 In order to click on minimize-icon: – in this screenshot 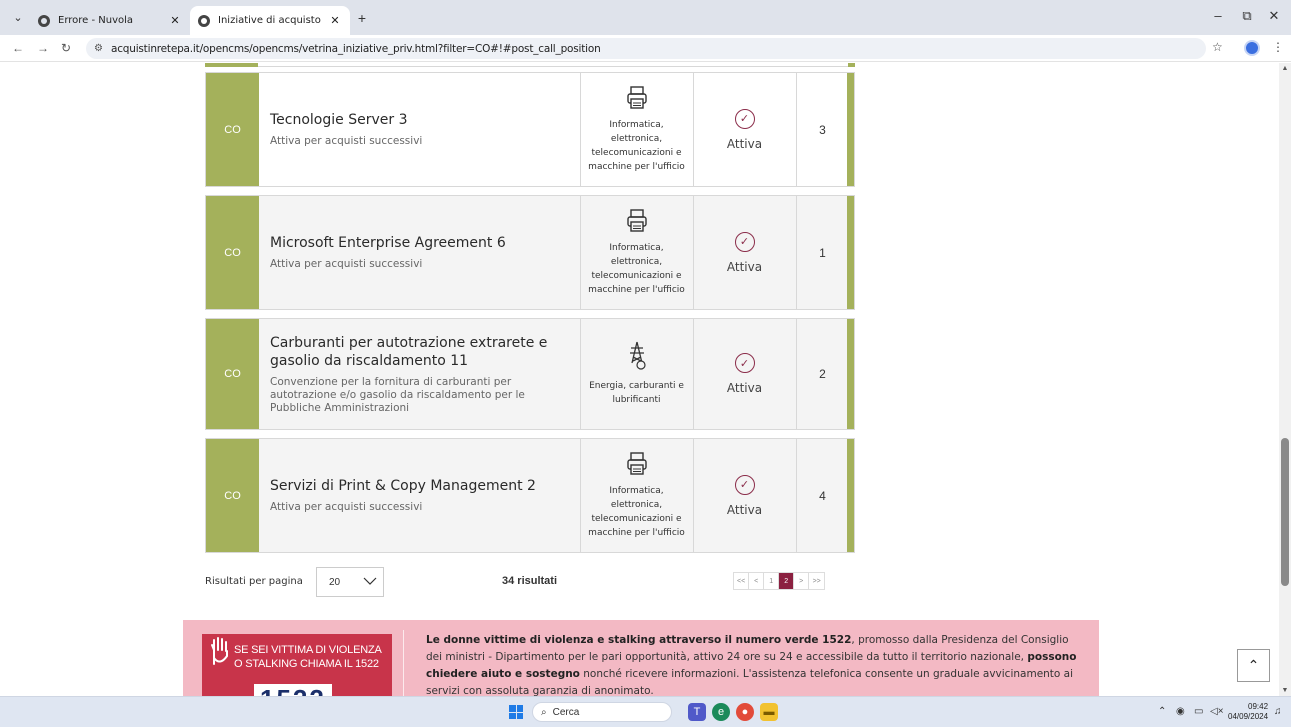, I will do `click(1218, 15)`.